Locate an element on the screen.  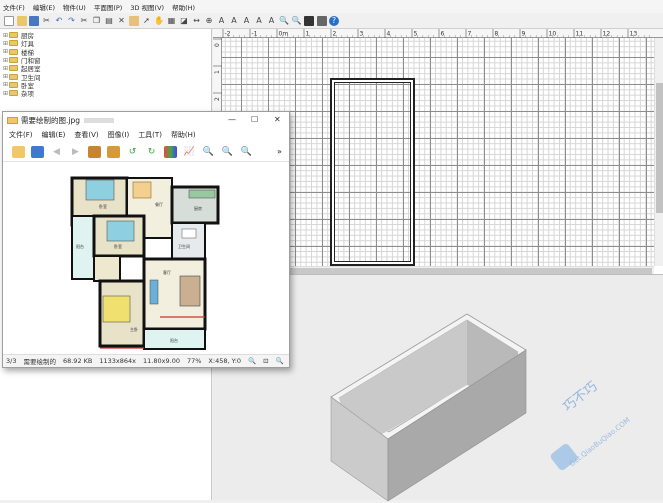
ruler-tick-label: 7 is located at coordinates (470, 34).